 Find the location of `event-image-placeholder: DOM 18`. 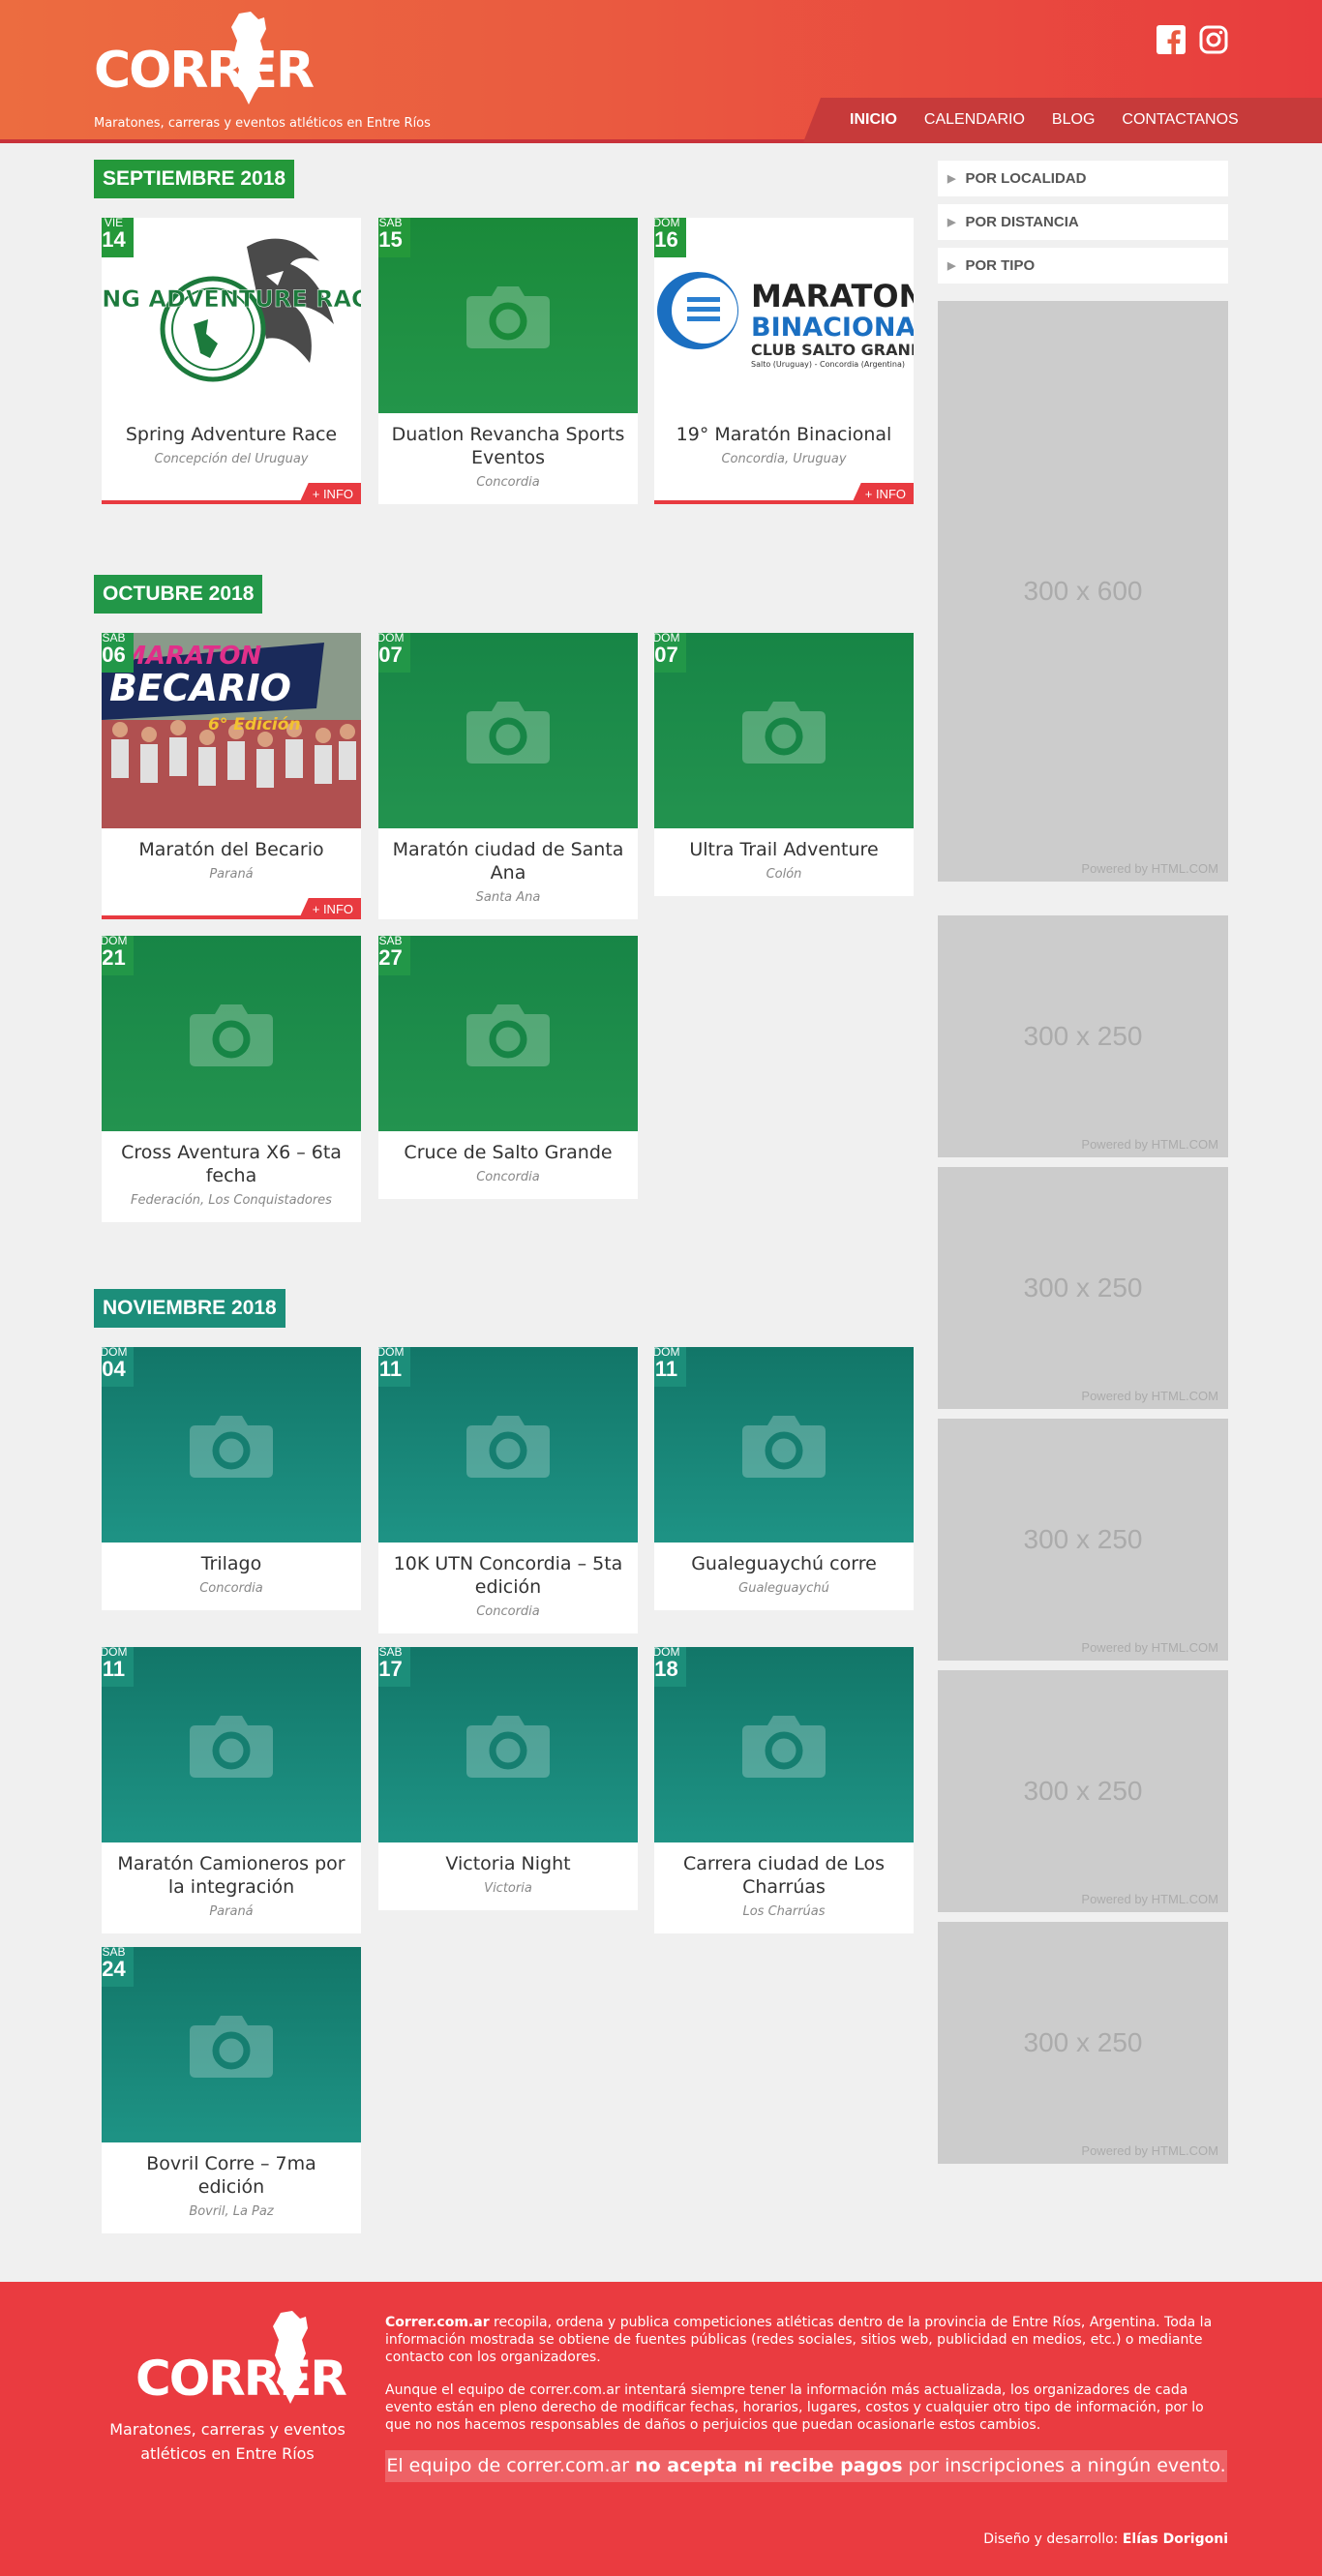

event-image-placeholder: DOM 18 is located at coordinates (784, 1744).